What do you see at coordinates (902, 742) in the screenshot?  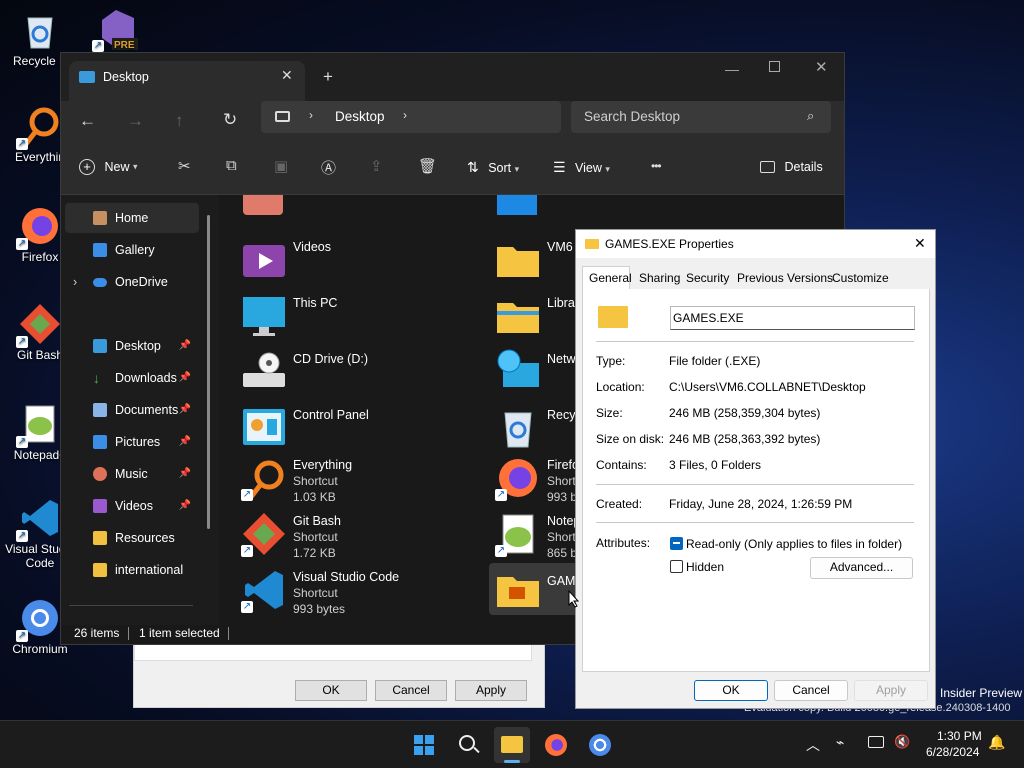 I see `volume-muted-icon: 🔇` at bounding box center [902, 742].